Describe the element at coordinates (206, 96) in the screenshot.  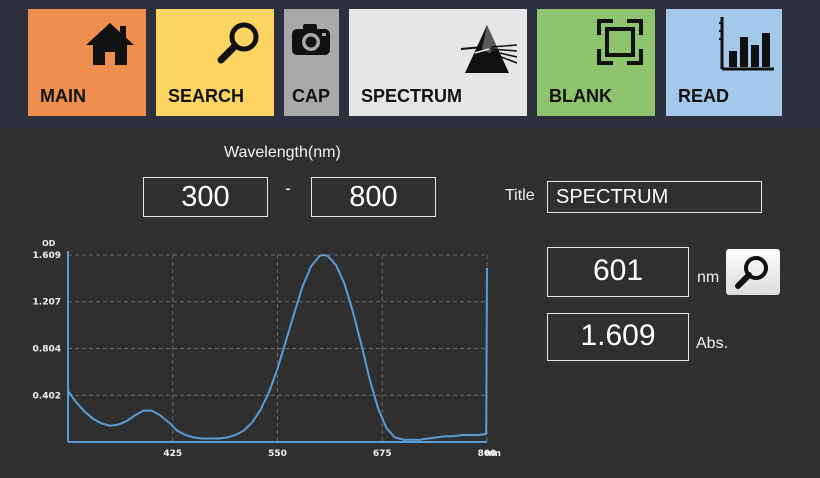
I see `search-button-label: SEARCH` at that location.